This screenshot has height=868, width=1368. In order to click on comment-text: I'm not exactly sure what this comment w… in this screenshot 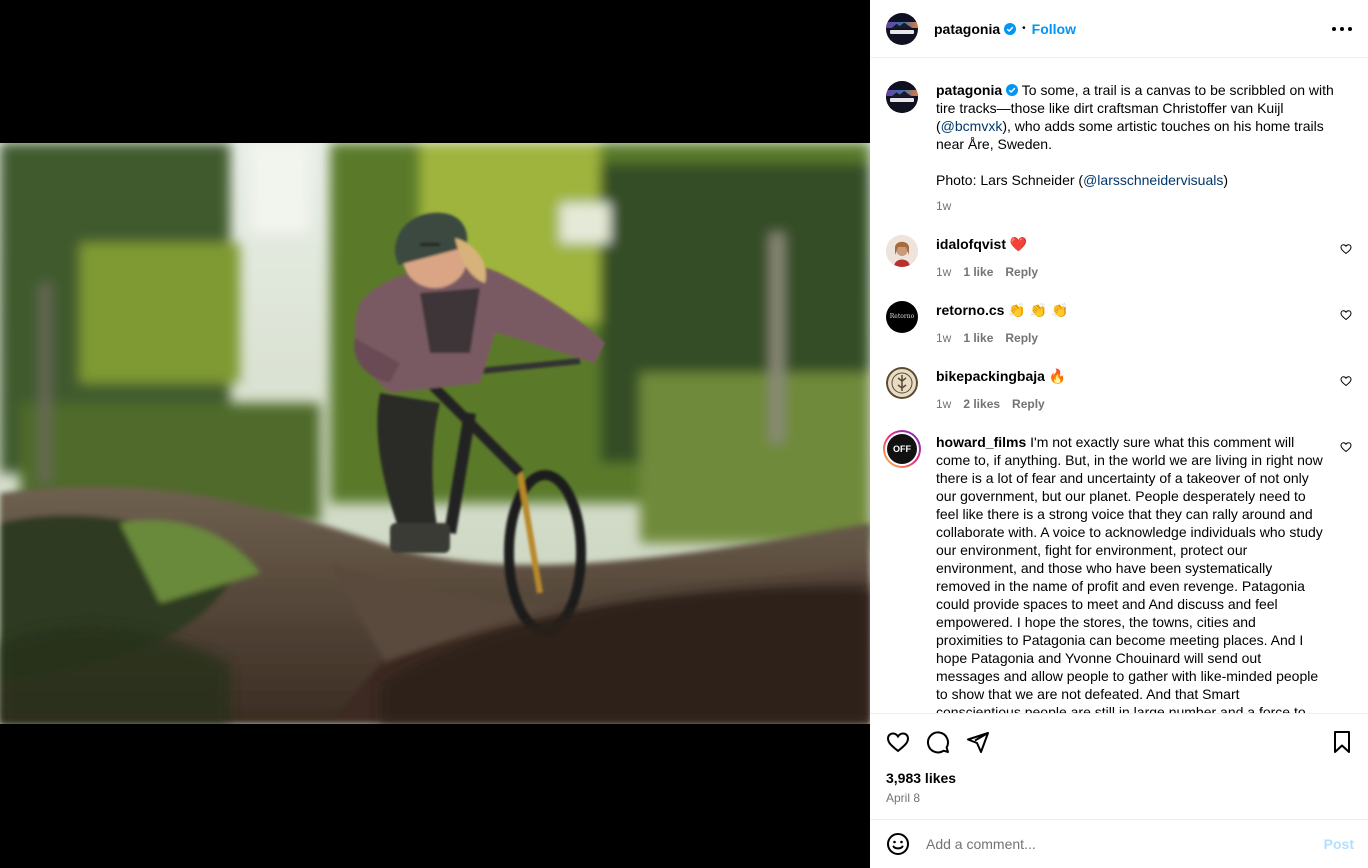, I will do `click(1129, 573)`.